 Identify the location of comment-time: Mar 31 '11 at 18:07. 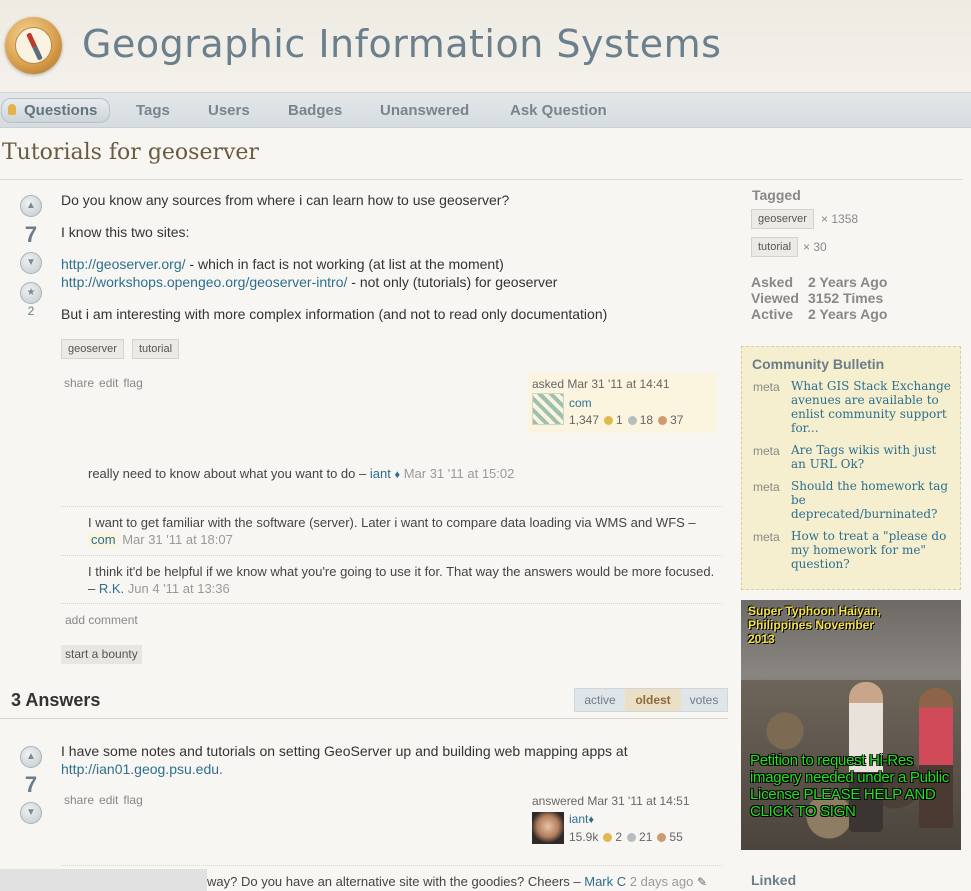
(177, 539).